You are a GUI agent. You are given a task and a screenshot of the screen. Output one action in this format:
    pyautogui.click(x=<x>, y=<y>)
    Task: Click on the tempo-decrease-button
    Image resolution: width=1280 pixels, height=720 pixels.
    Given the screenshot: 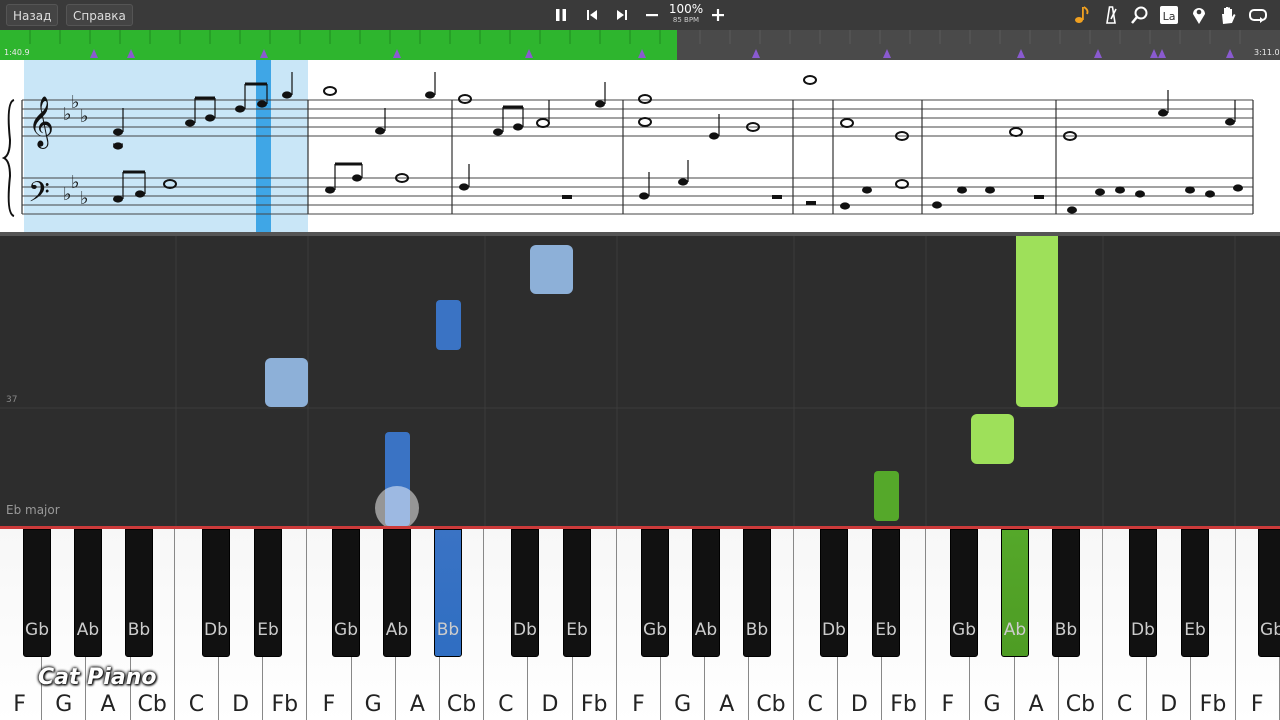 What is the action you would take?
    pyautogui.click(x=652, y=15)
    